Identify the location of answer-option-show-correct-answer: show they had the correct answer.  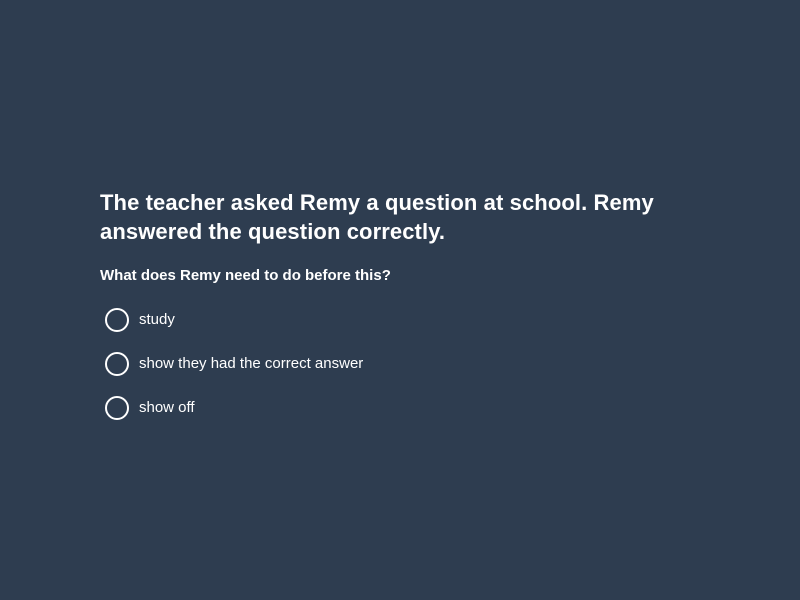
(410, 364).